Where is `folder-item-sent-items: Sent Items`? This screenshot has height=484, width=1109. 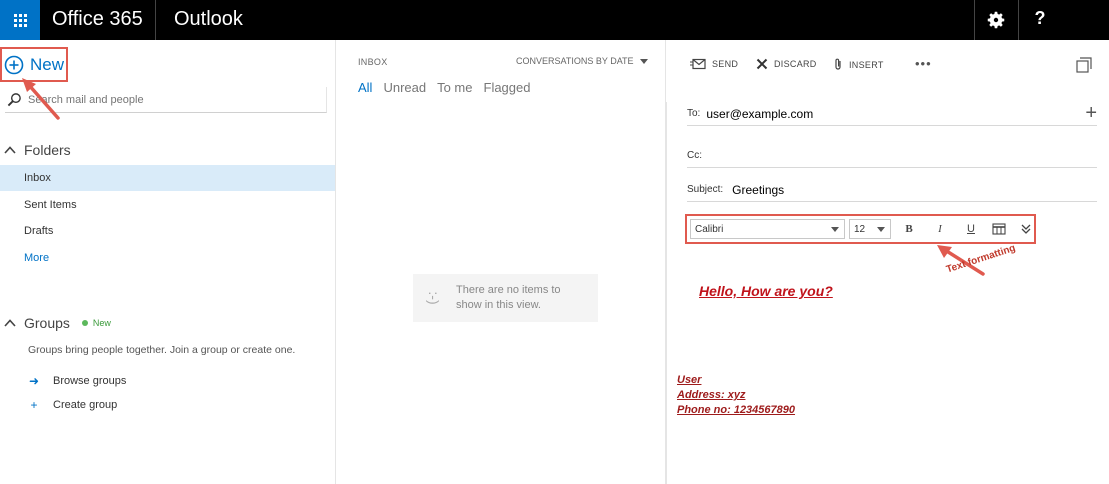 folder-item-sent-items: Sent Items is located at coordinates (167, 205).